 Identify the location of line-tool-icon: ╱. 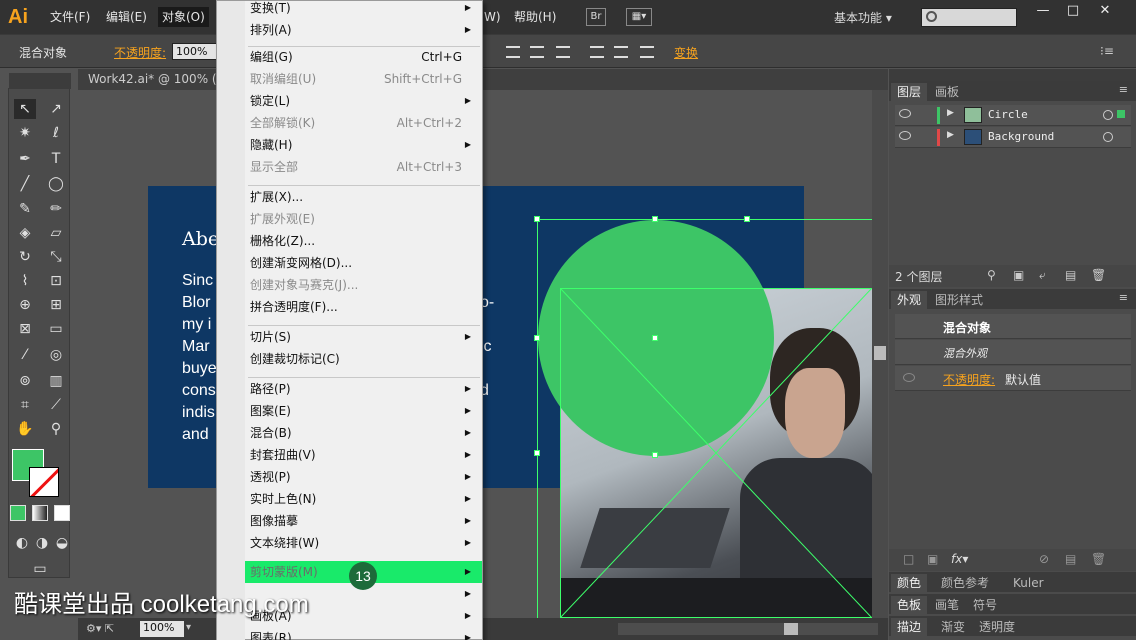
(25, 184).